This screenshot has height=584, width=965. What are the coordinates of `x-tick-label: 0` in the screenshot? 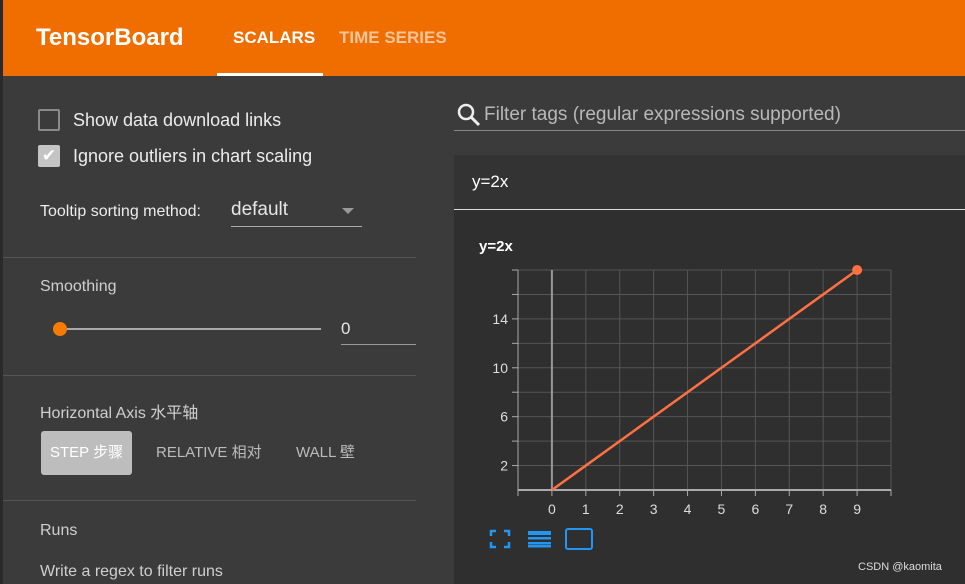 It's located at (552, 509).